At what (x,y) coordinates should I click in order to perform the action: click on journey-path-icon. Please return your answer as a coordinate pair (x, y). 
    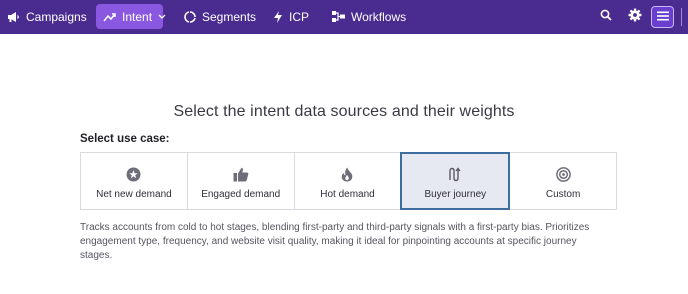
    Looking at the image, I should click on (455, 174).